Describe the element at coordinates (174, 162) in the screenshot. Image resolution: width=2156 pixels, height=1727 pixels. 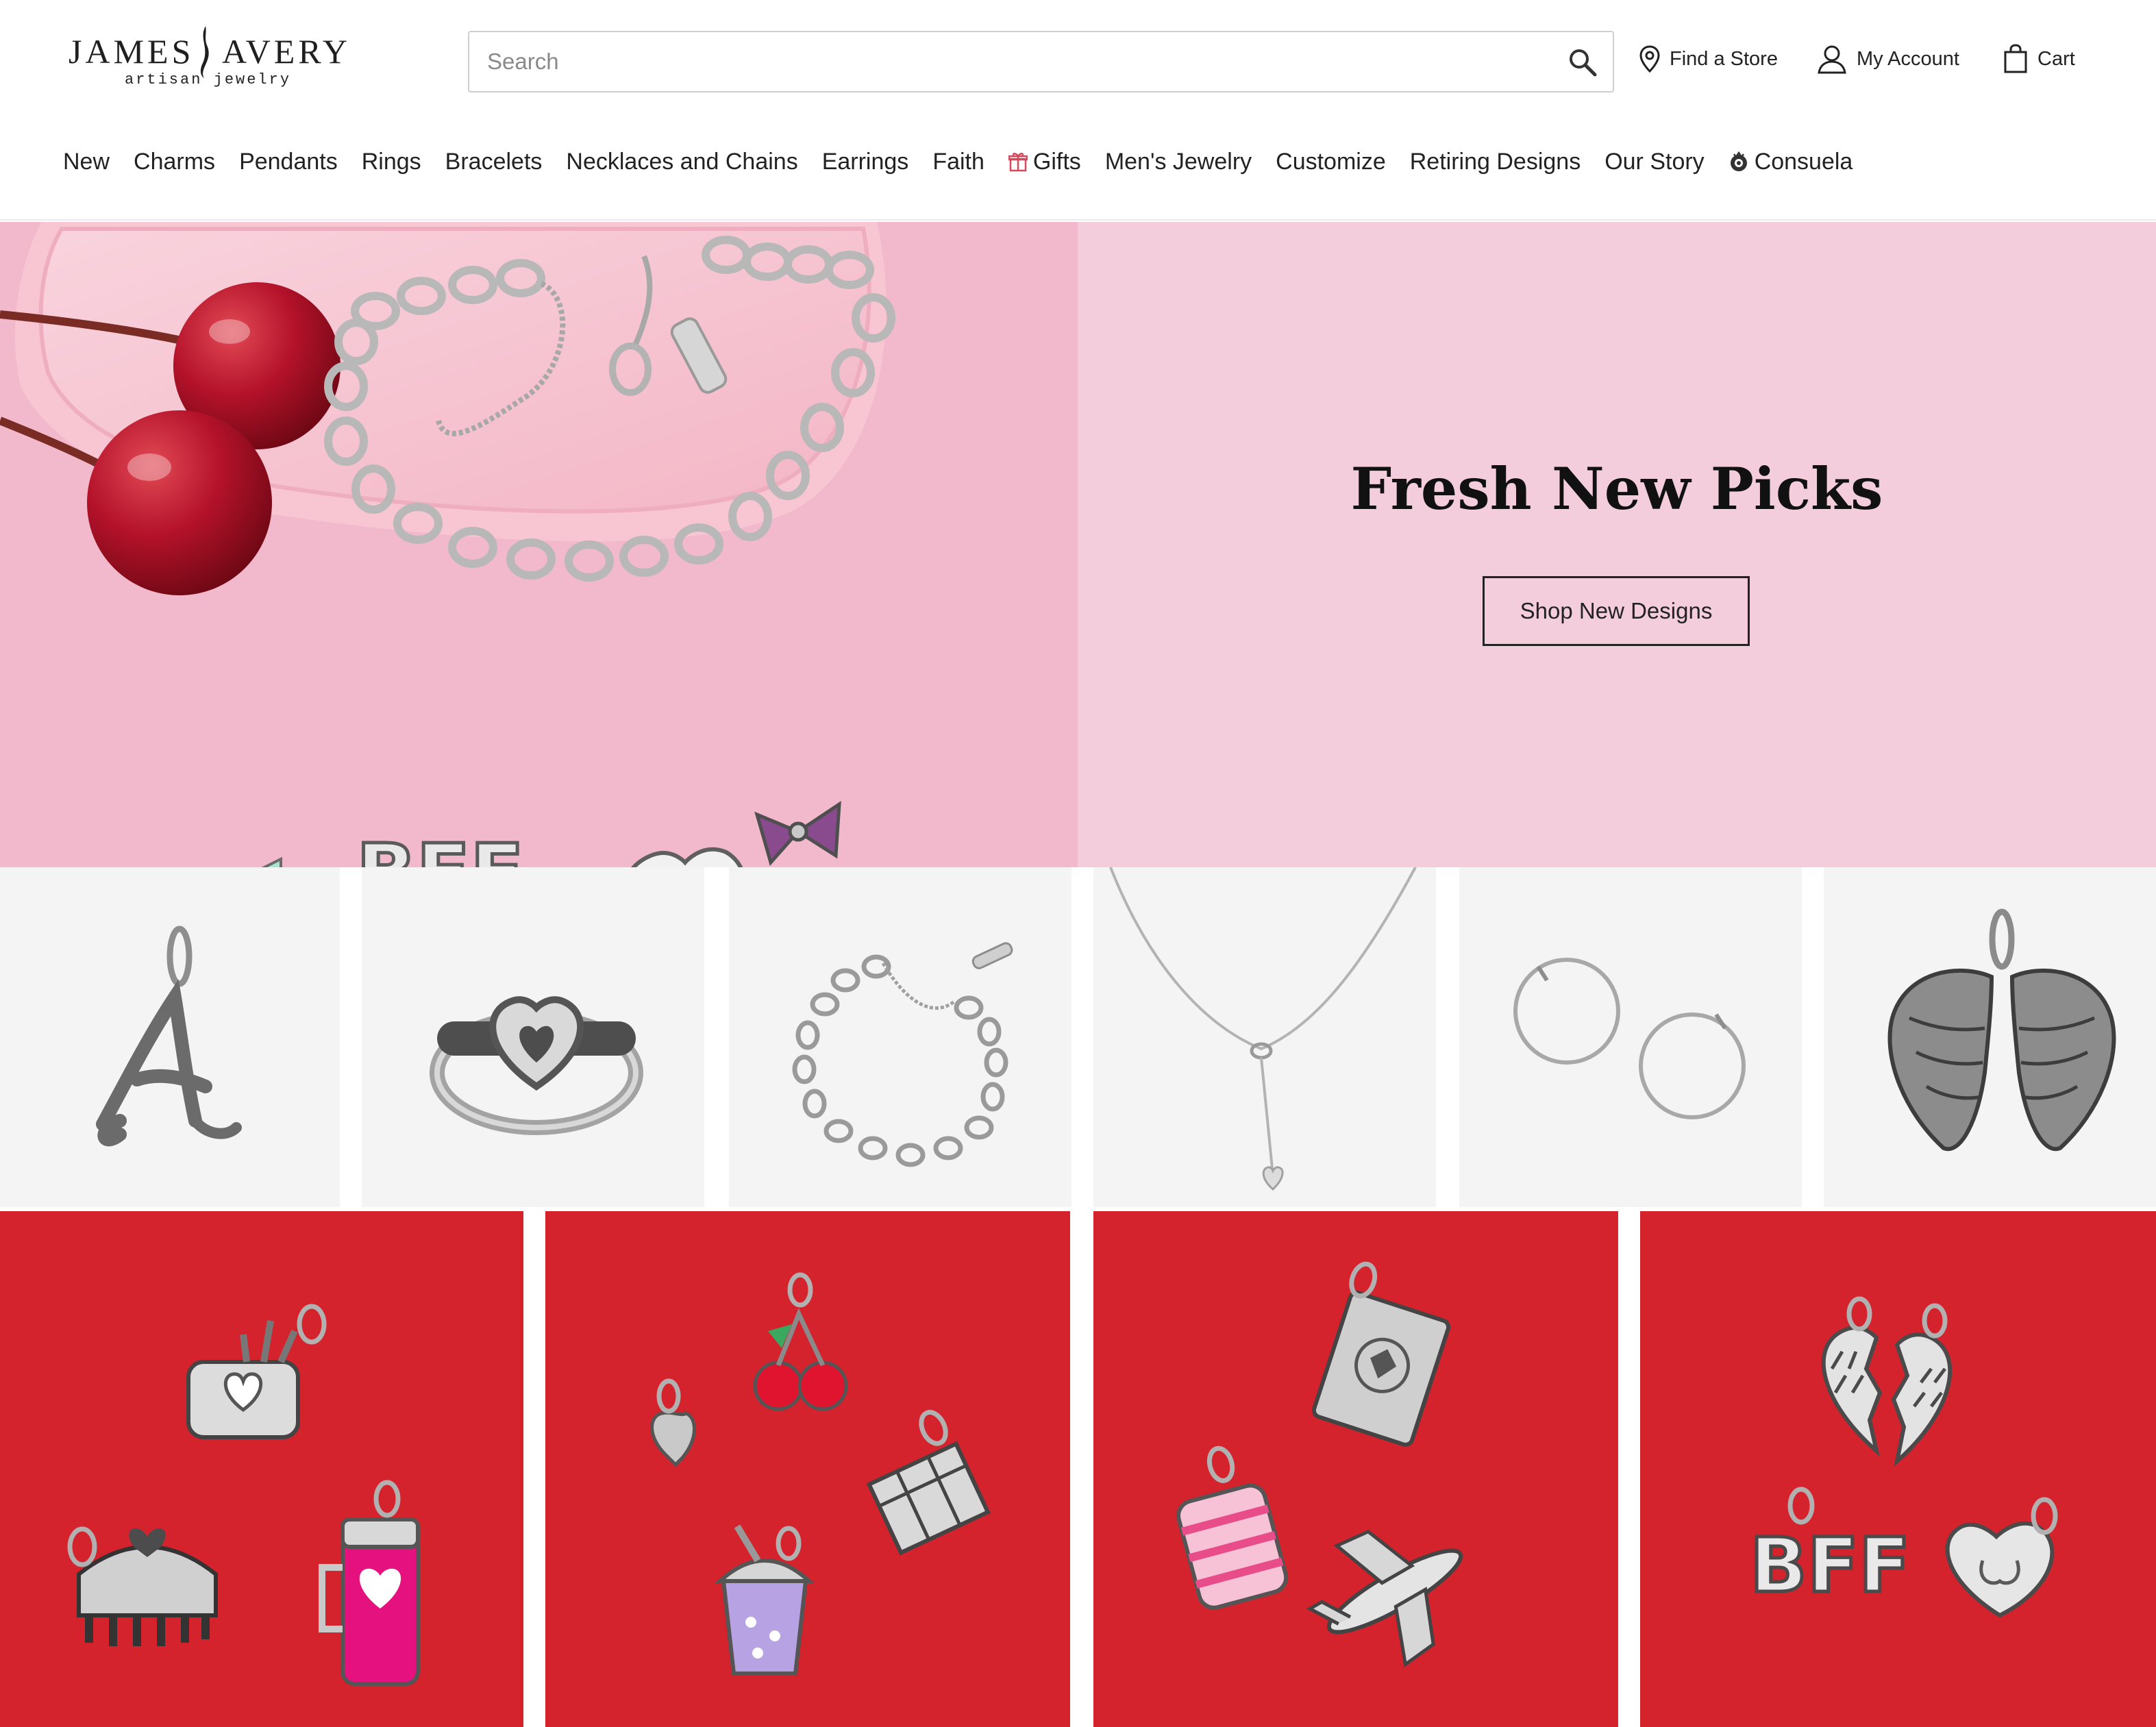
I see `nav-item-charms: Charms` at that location.